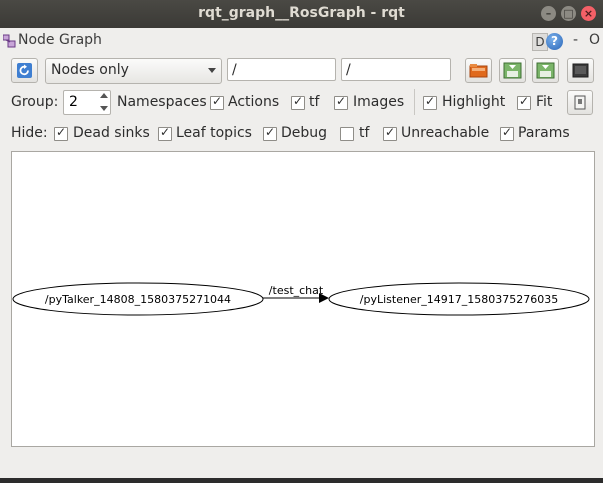 Image resolution: width=603 pixels, height=483 pixels. What do you see at coordinates (568, 13) in the screenshot?
I see `maximize-button: □` at bounding box center [568, 13].